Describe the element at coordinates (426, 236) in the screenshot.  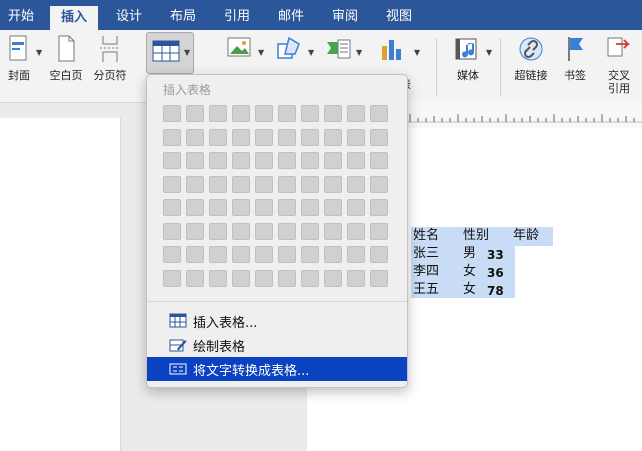
I see `table-cell: 姓名` at that location.